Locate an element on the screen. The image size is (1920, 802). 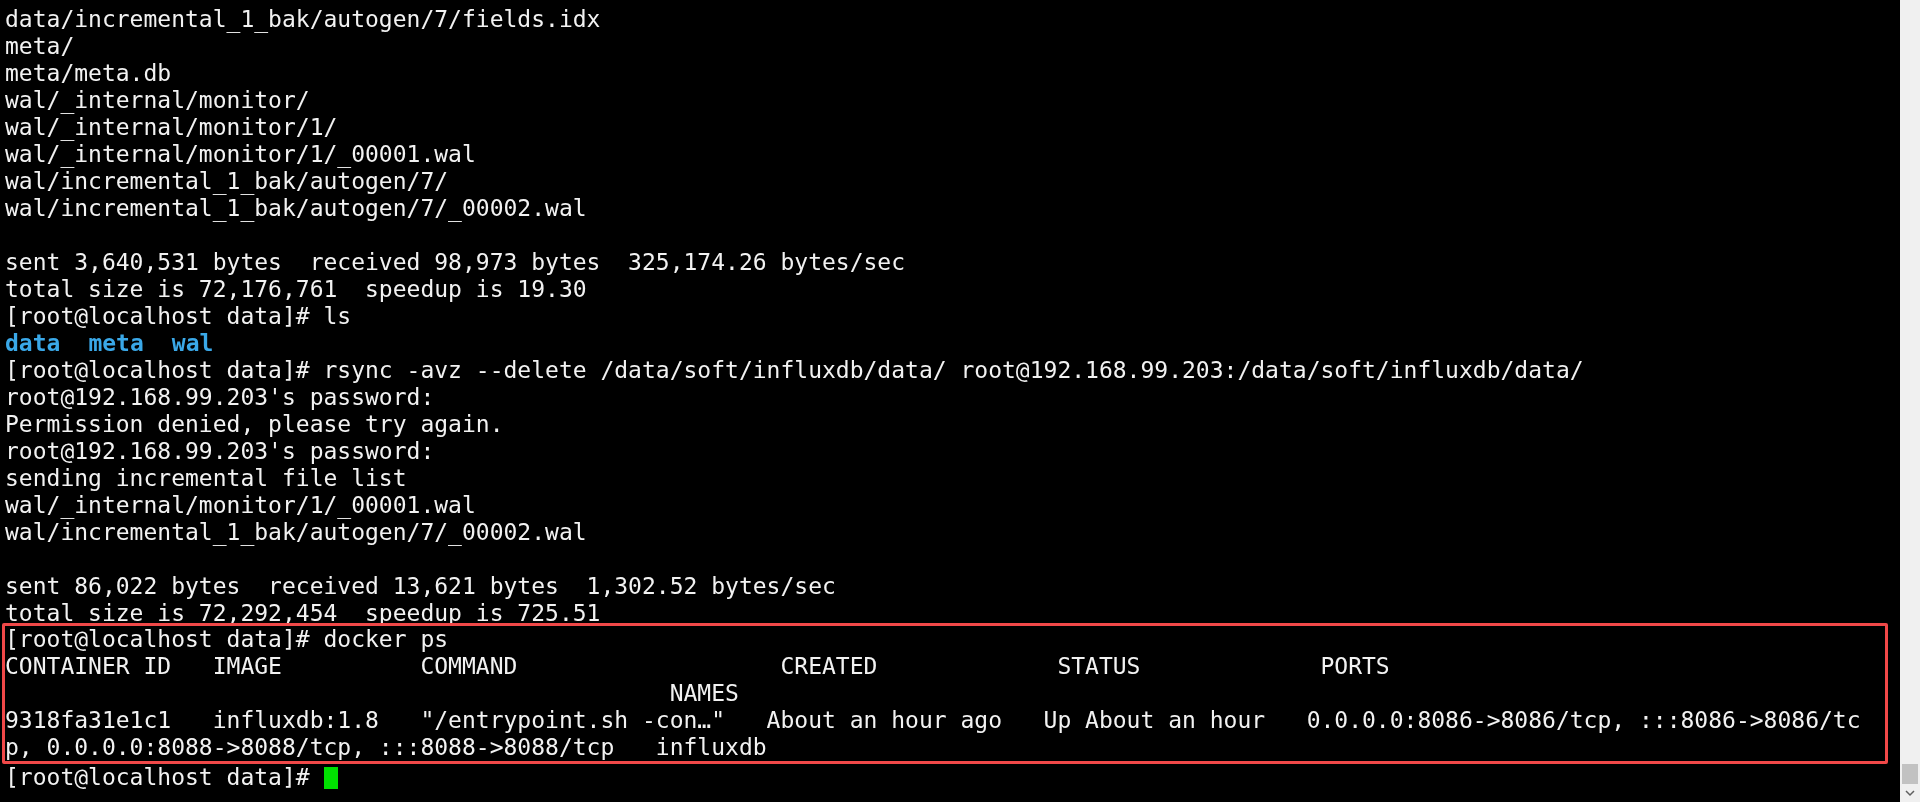
command-prompt: [root@localhost data]# is located at coordinates (158, 777).